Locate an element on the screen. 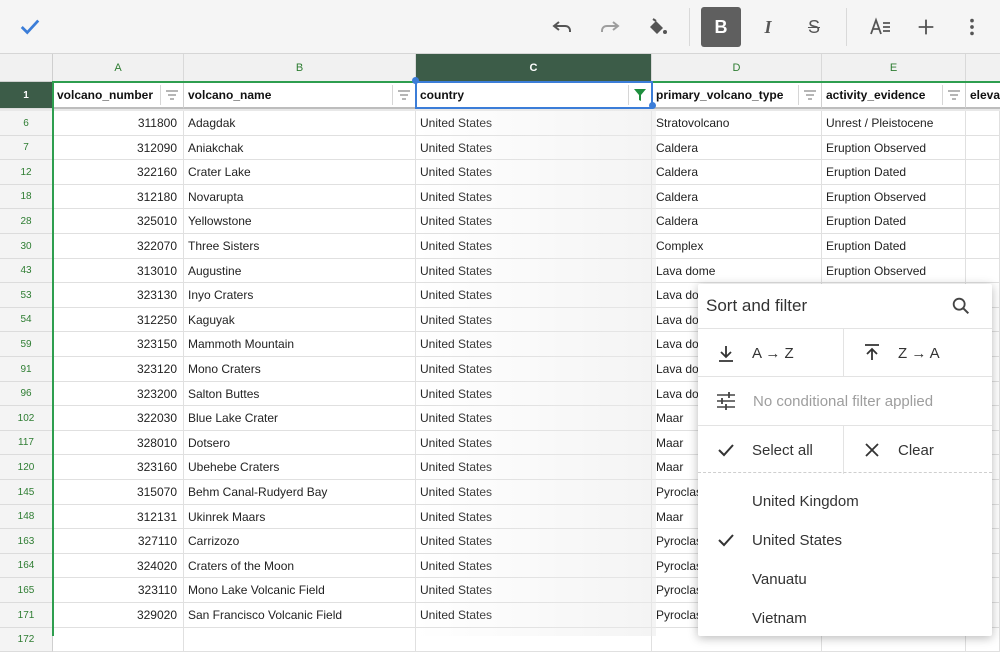 This screenshot has width=1000, height=652. cell-volcano-name: Ubehebe Craters is located at coordinates (300, 467).